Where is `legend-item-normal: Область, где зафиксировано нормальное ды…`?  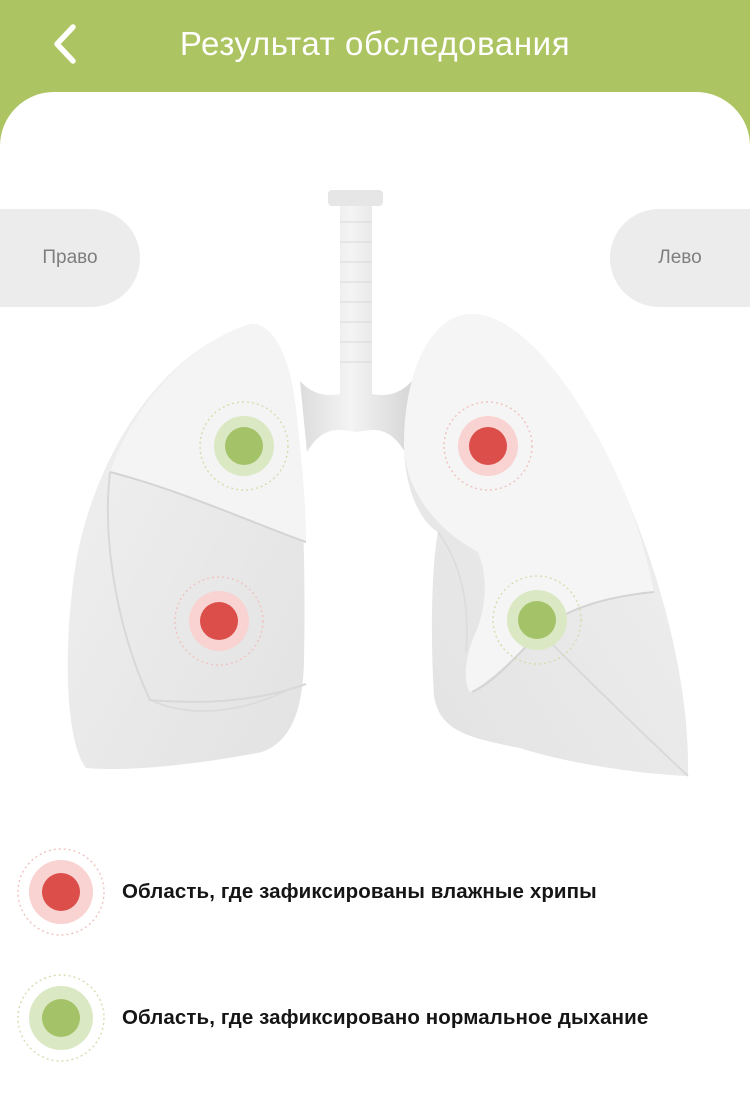
legend-item-normal: Область, где зафиксировано нормальное ды… is located at coordinates (375, 1018).